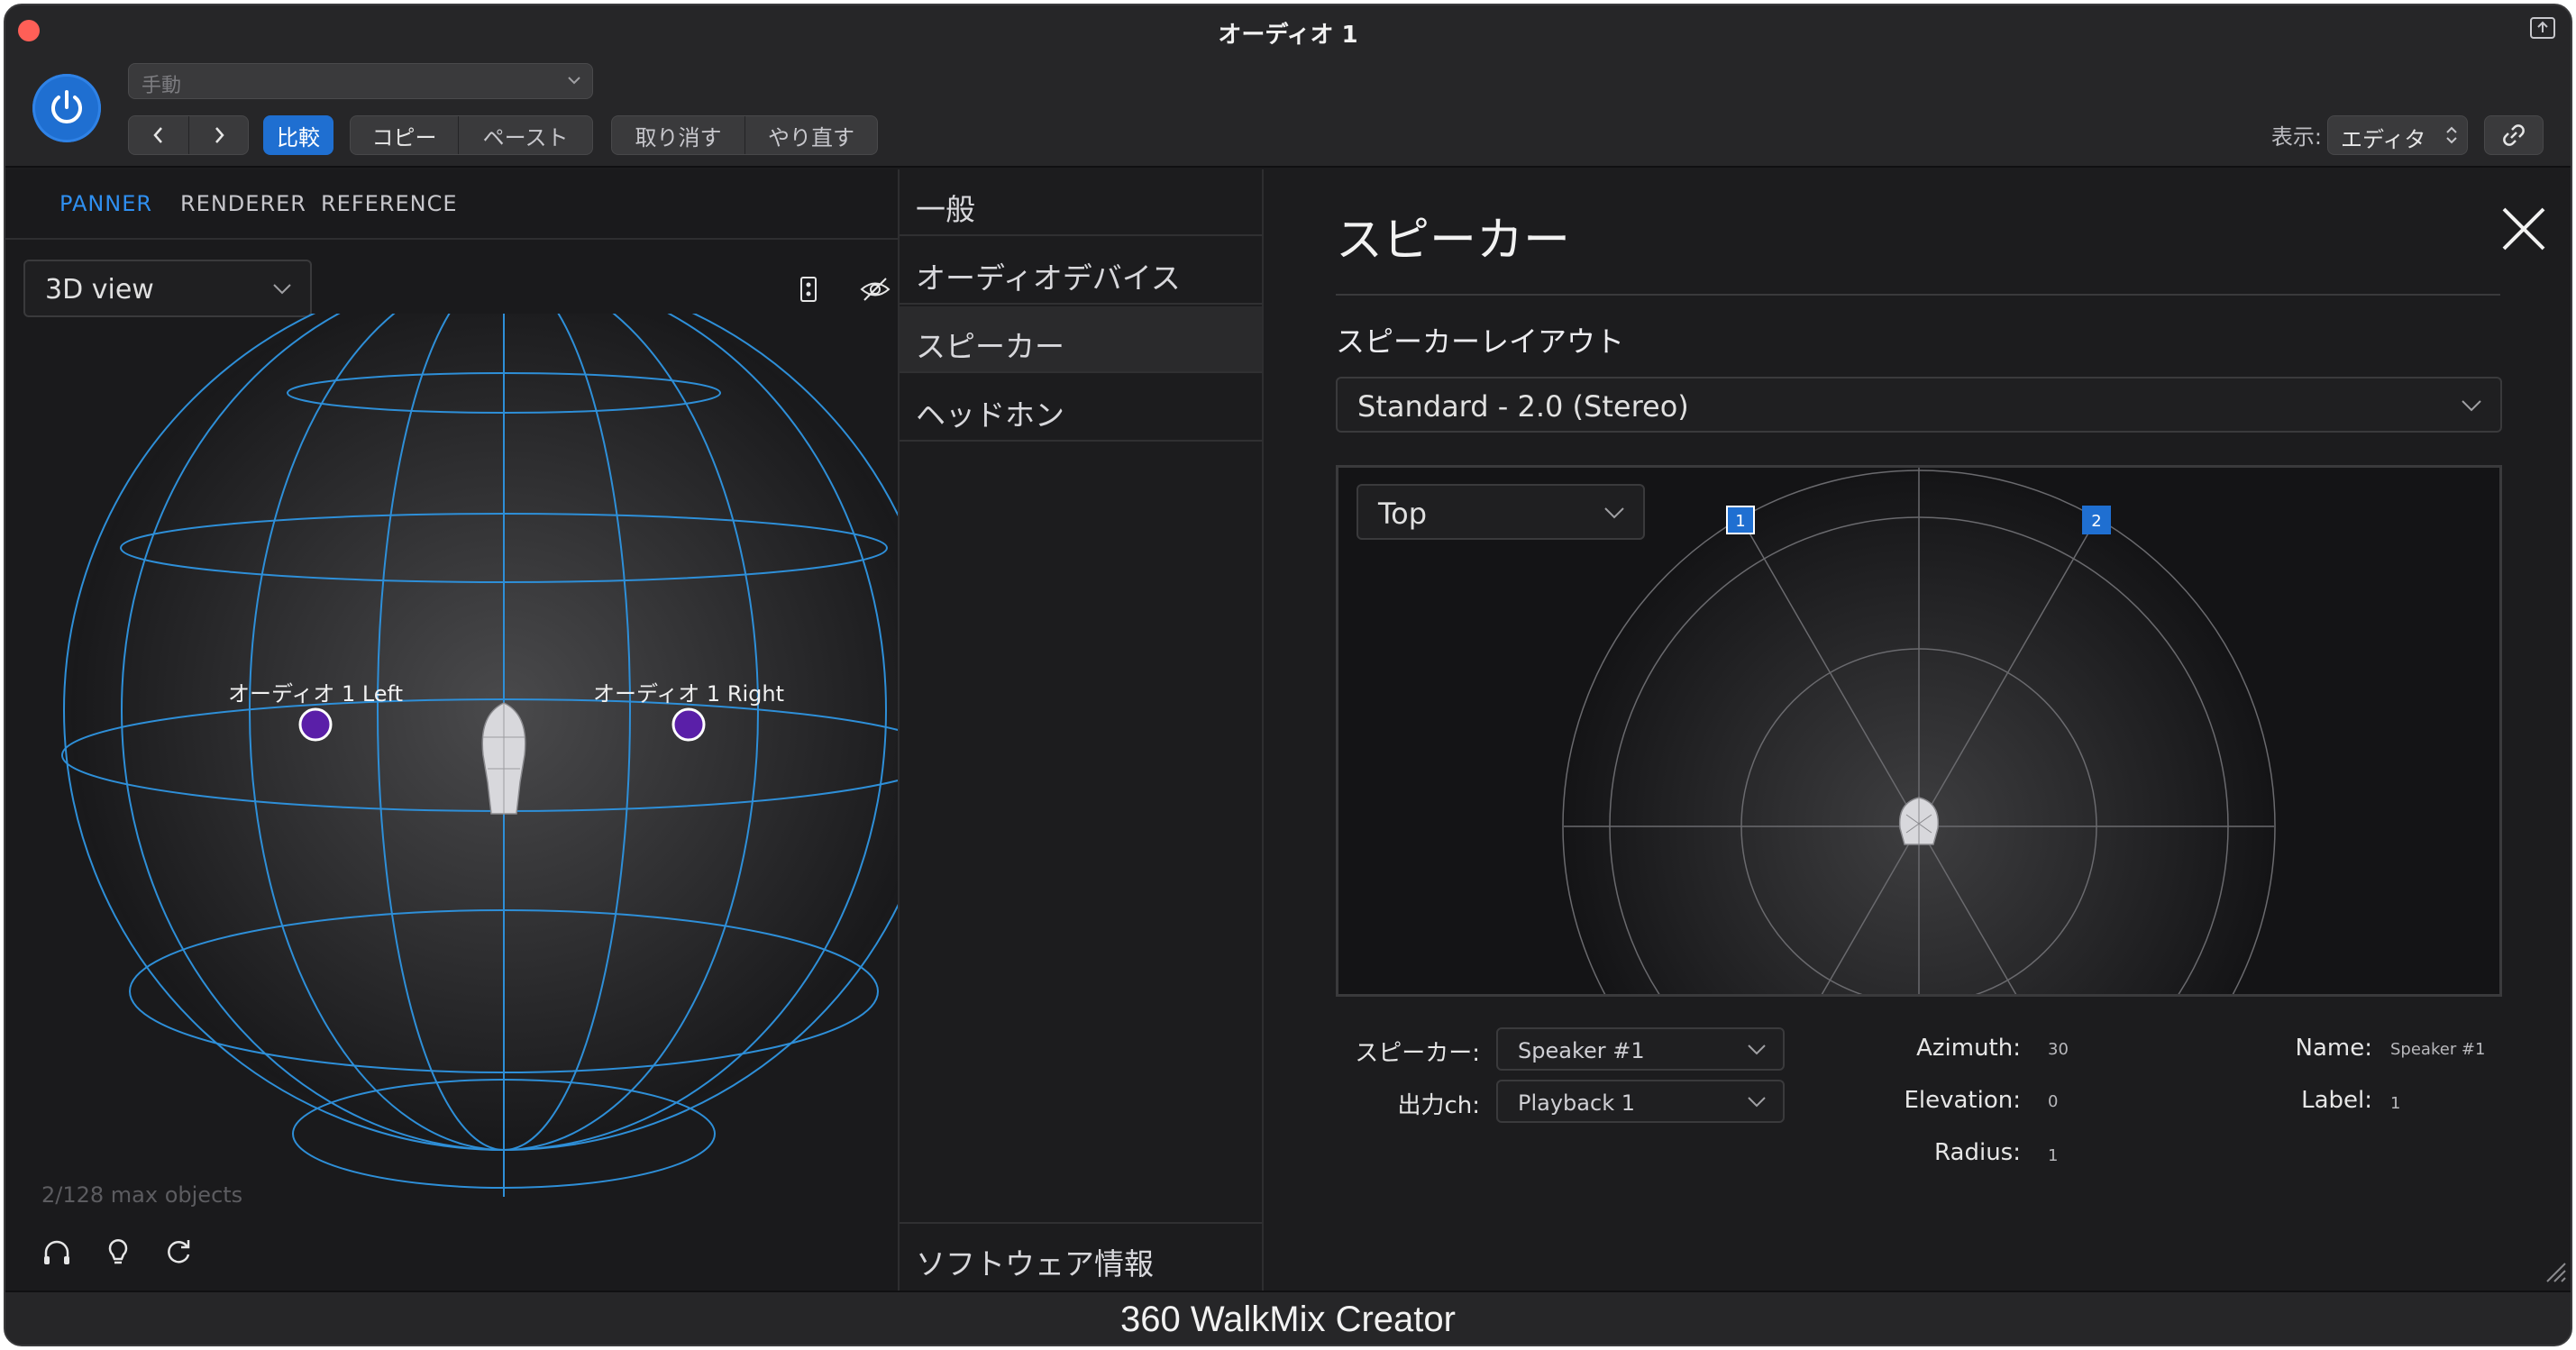  What do you see at coordinates (1453, 241) in the screenshot?
I see `page-title: スピーカー` at bounding box center [1453, 241].